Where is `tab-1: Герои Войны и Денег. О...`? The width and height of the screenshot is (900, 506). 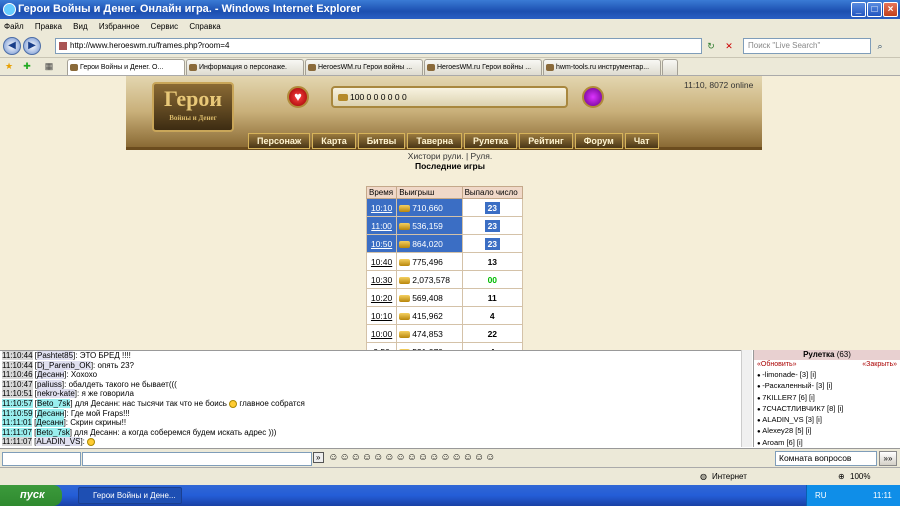 tab-1: Герои Войны и Денег. О... is located at coordinates (126, 67).